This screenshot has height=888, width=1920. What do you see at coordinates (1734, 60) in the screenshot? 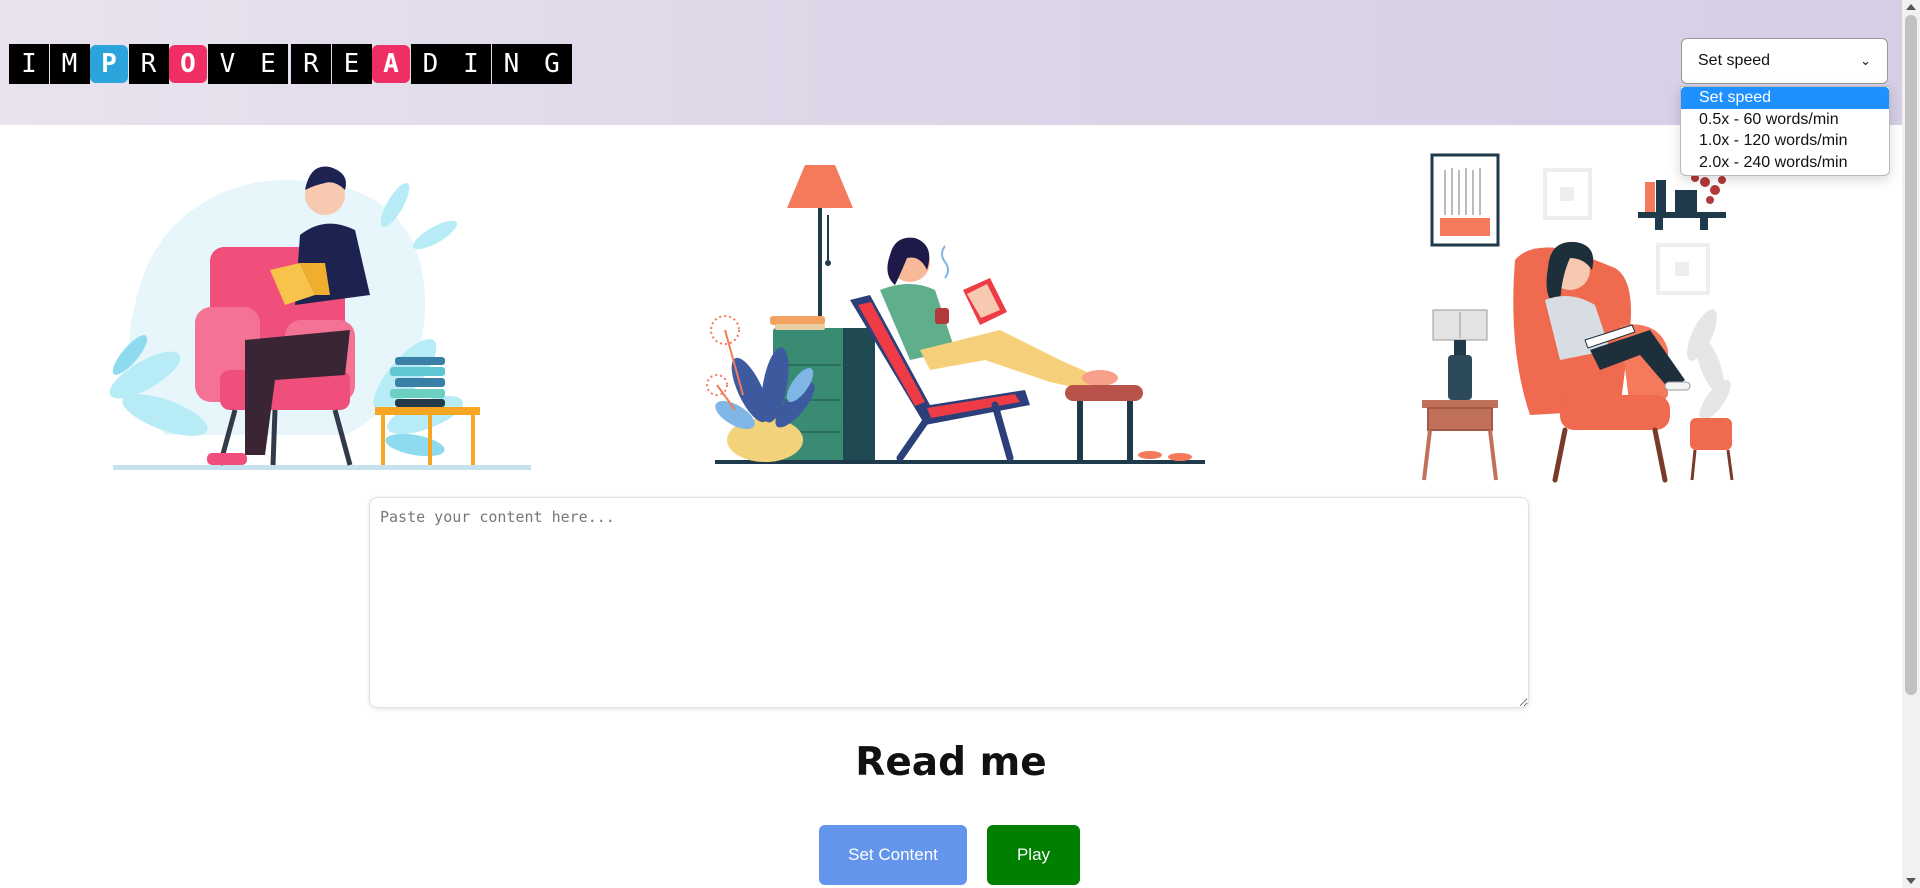
I see `speed-select-value: Set speed` at bounding box center [1734, 60].